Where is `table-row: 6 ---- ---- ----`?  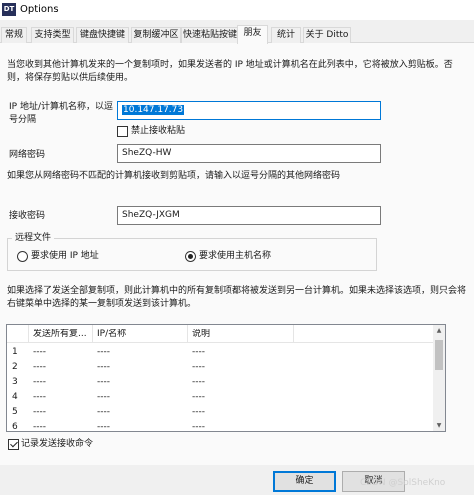 table-row: 6 ---- ---- ---- is located at coordinates (221, 426).